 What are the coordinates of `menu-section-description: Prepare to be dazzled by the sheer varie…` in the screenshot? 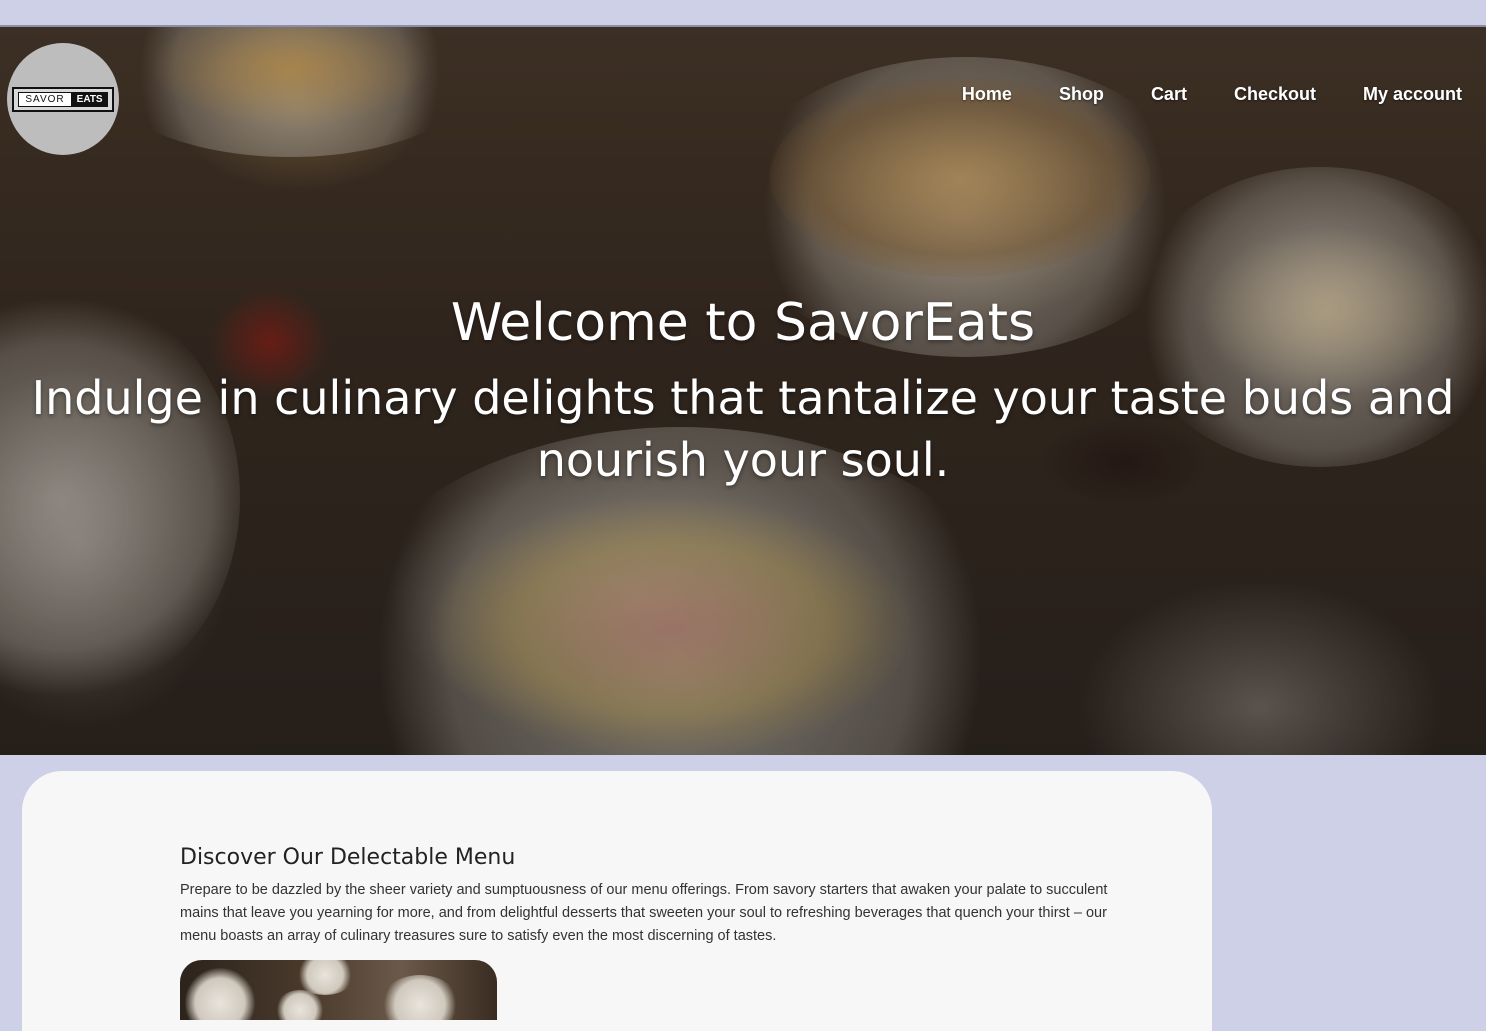 It's located at (644, 913).